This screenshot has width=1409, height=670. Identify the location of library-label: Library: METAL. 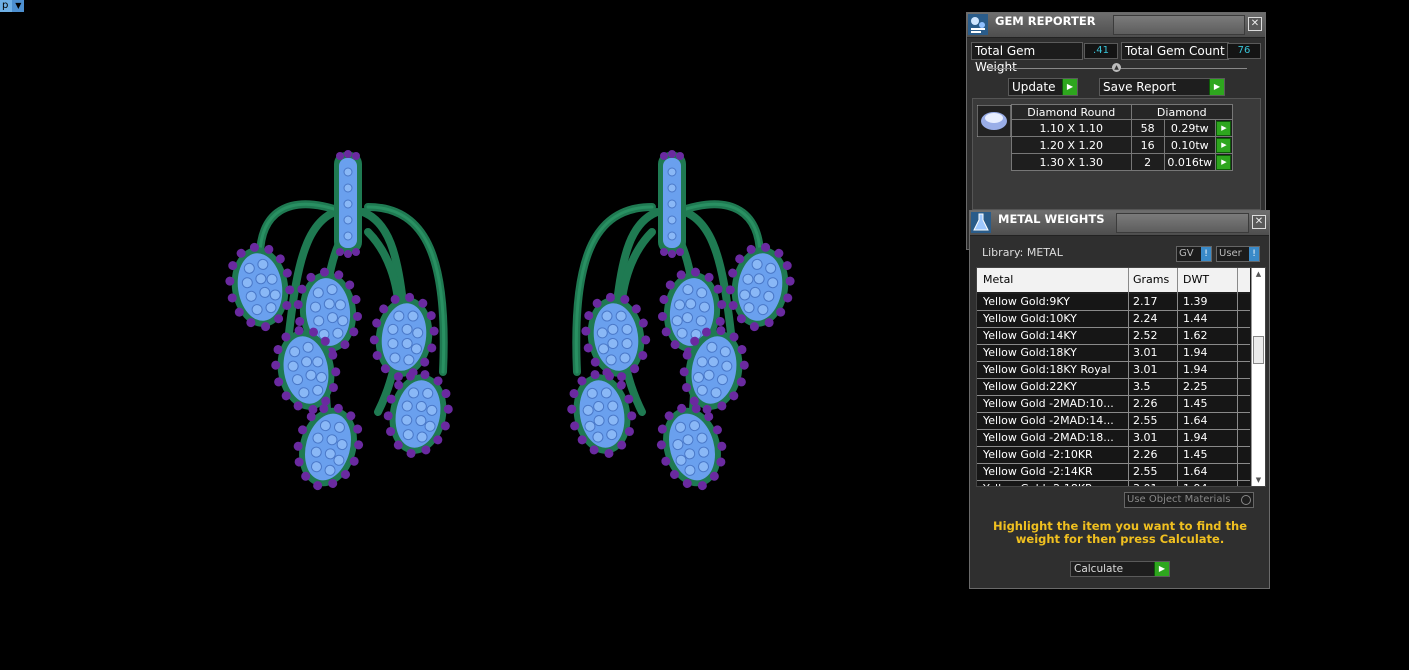
(1022, 252).